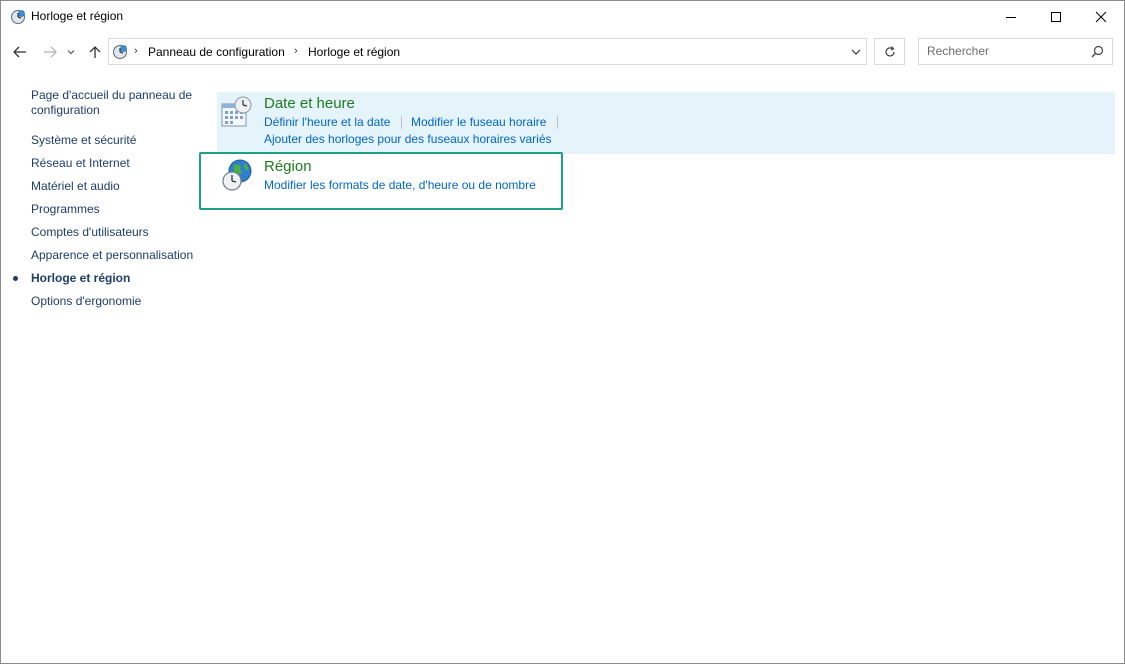 This screenshot has width=1125, height=664. I want to click on sidebar-item-programs: Programmes, so click(65, 209).